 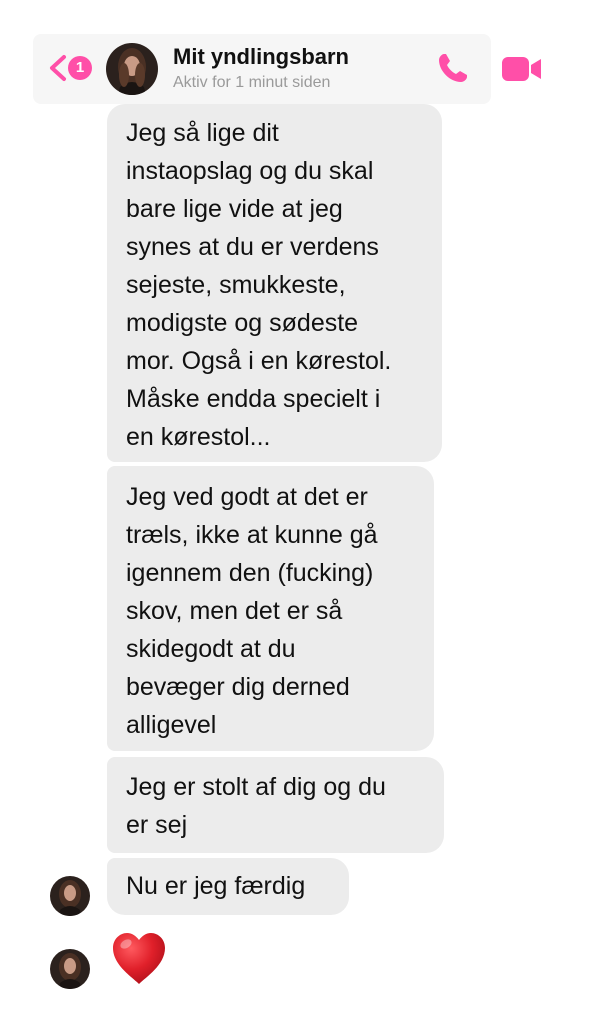 I want to click on red-heart-icon, so click(x=139, y=958).